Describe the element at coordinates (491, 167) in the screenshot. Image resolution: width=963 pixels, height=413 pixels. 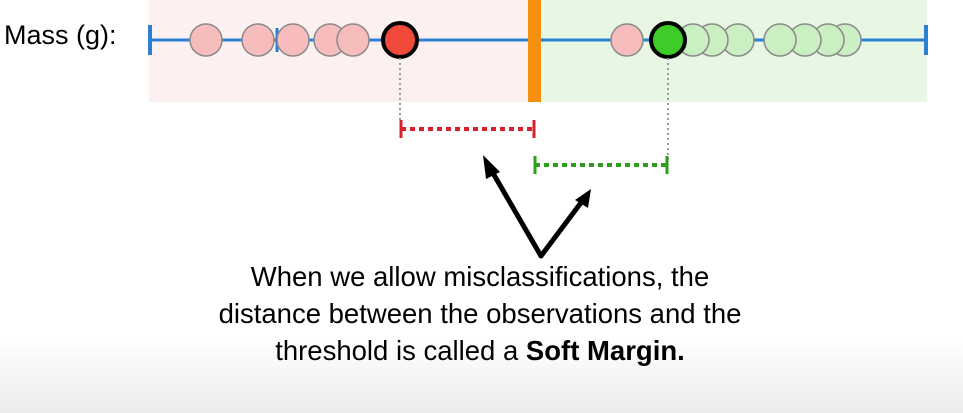
I see `arrowhead-left` at that location.